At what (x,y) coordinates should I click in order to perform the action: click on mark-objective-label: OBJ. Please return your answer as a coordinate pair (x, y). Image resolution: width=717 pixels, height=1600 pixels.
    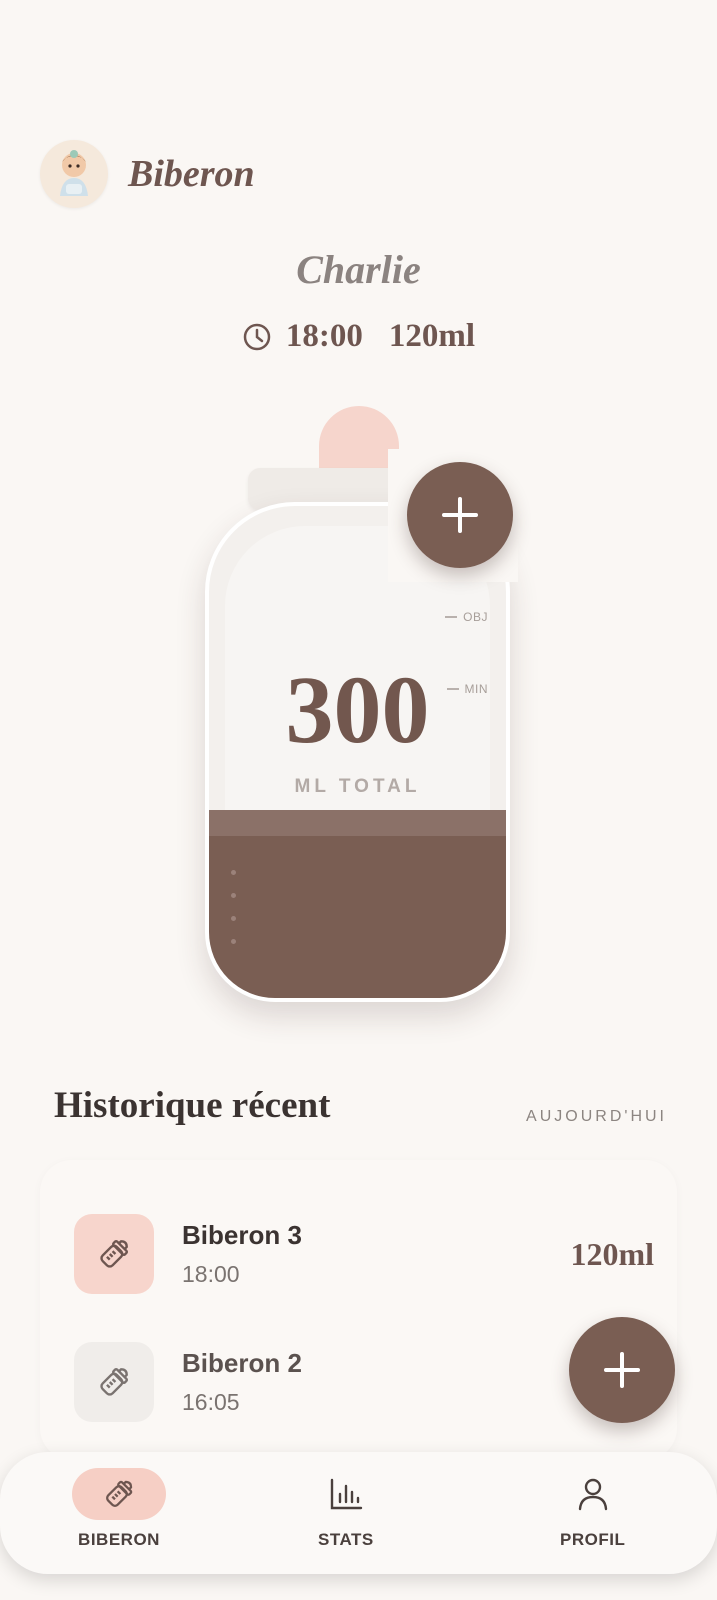
    Looking at the image, I should click on (475, 617).